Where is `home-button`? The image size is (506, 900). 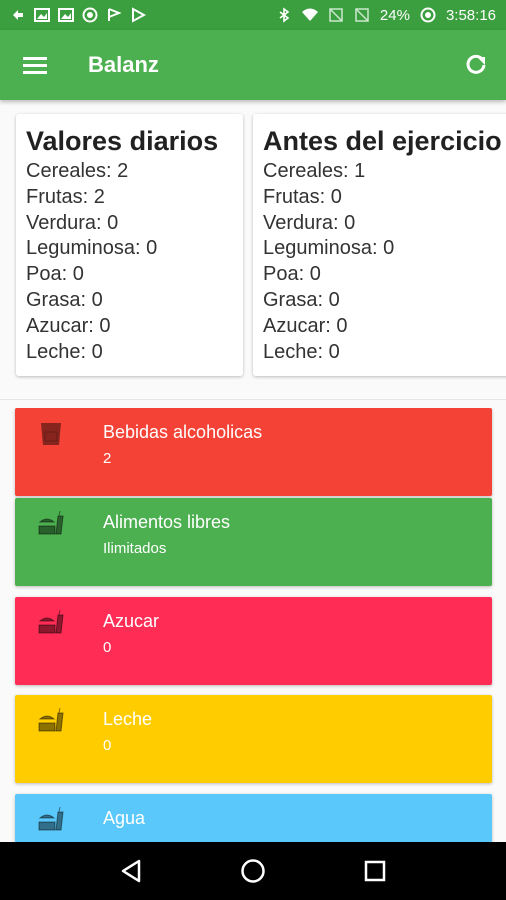
home-button is located at coordinates (253, 871).